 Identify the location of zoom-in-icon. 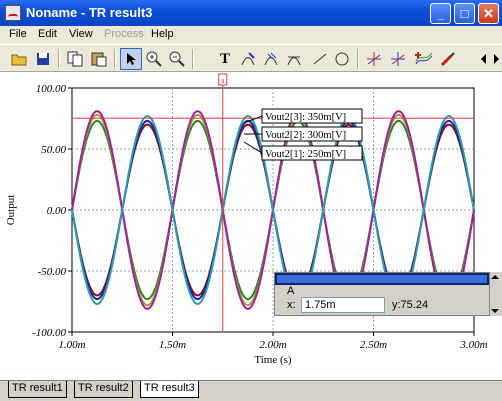
(154, 59).